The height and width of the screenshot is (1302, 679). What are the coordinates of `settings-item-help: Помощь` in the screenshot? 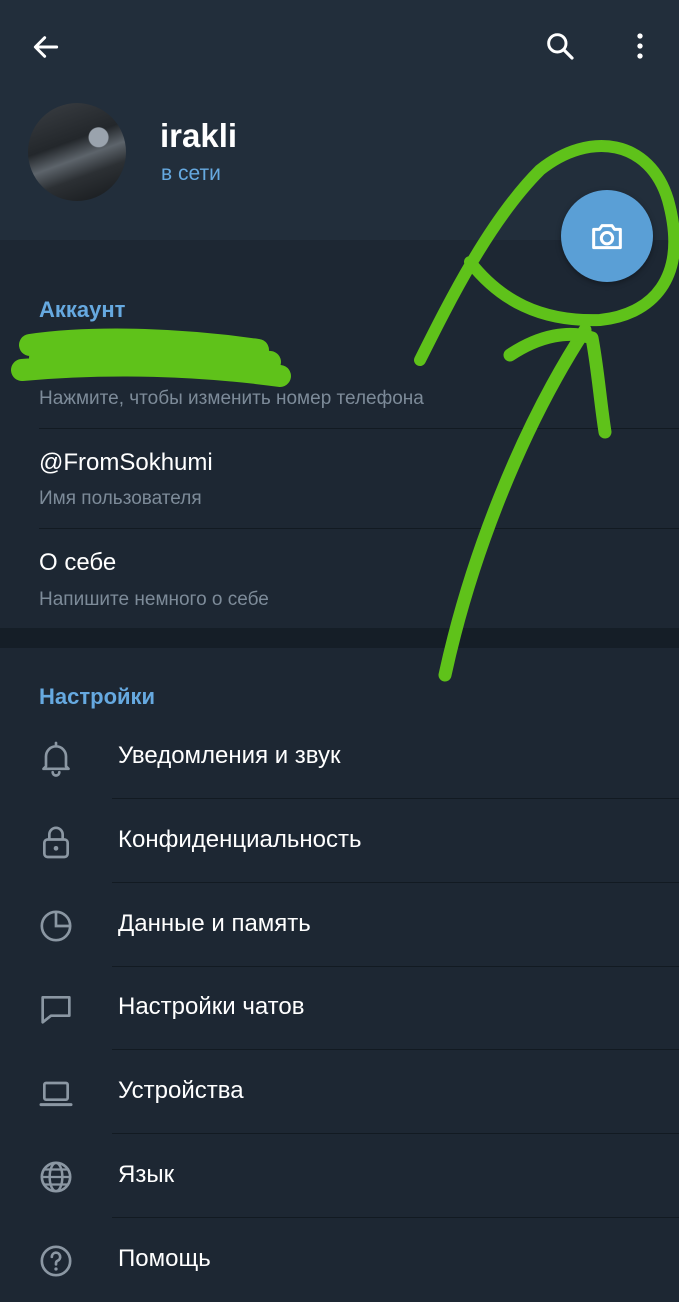 It's located at (339, 1260).